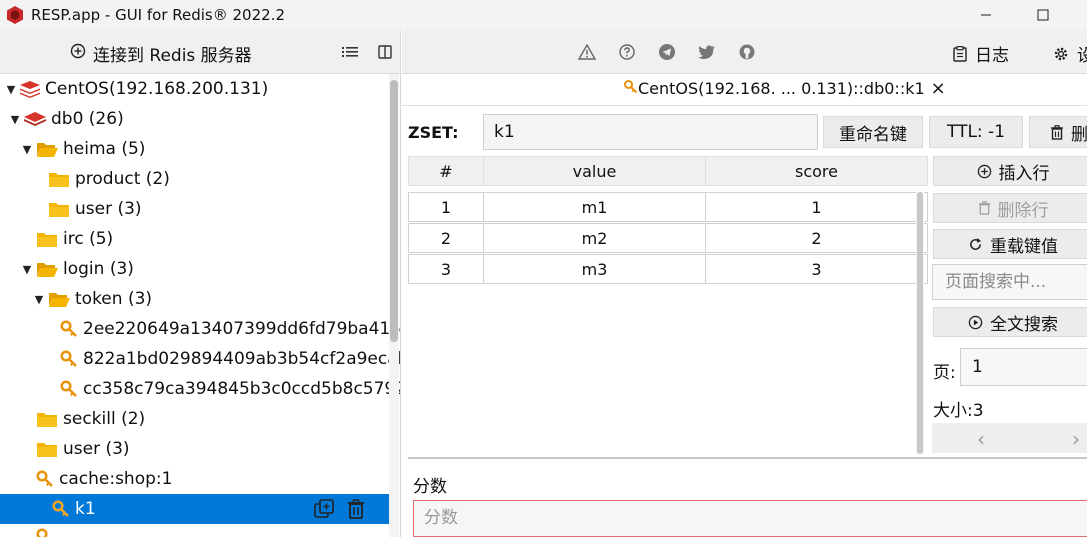 The image size is (1087, 537). Describe the element at coordinates (816, 269) in the screenshot. I see `table-cell-score: 3` at that location.